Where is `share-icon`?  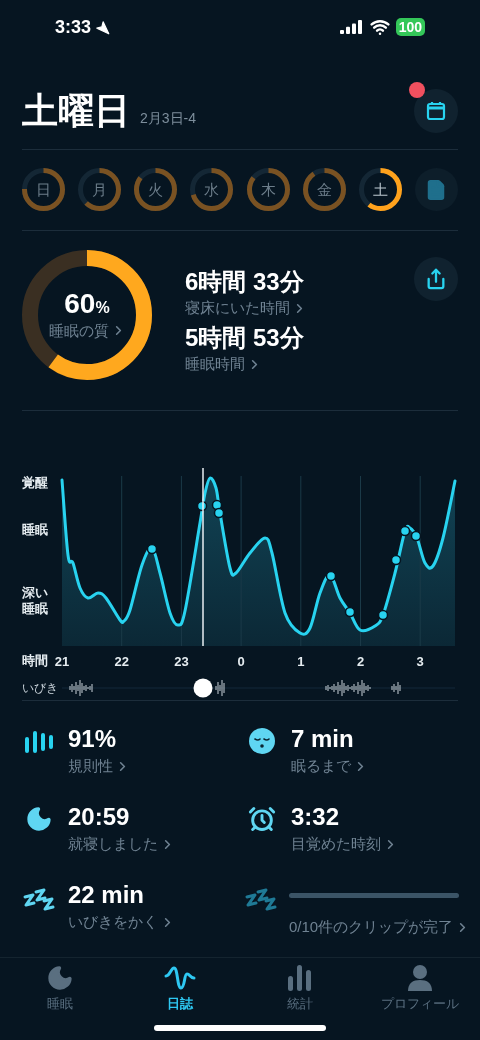
share-icon is located at coordinates (436, 278).